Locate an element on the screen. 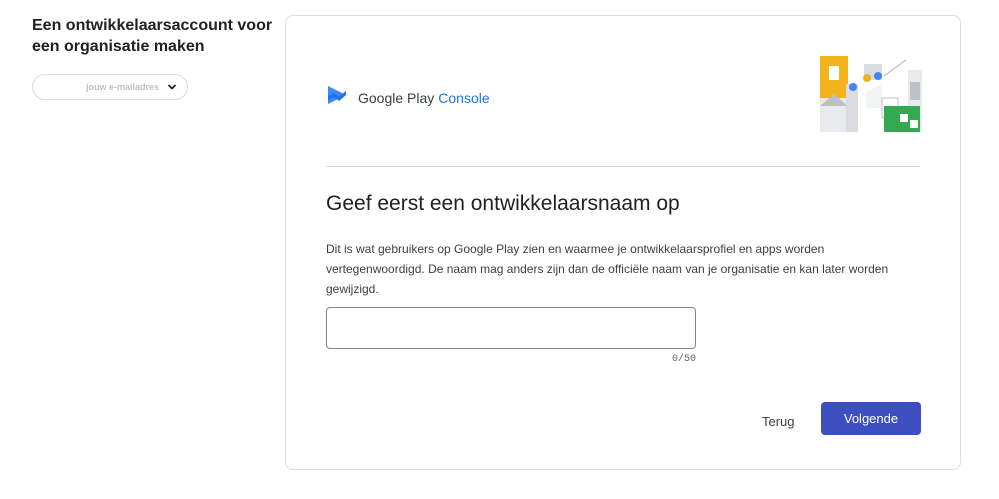  card-title: Geef eerst een ontwikkelaarsnaam op is located at coordinates (503, 203).